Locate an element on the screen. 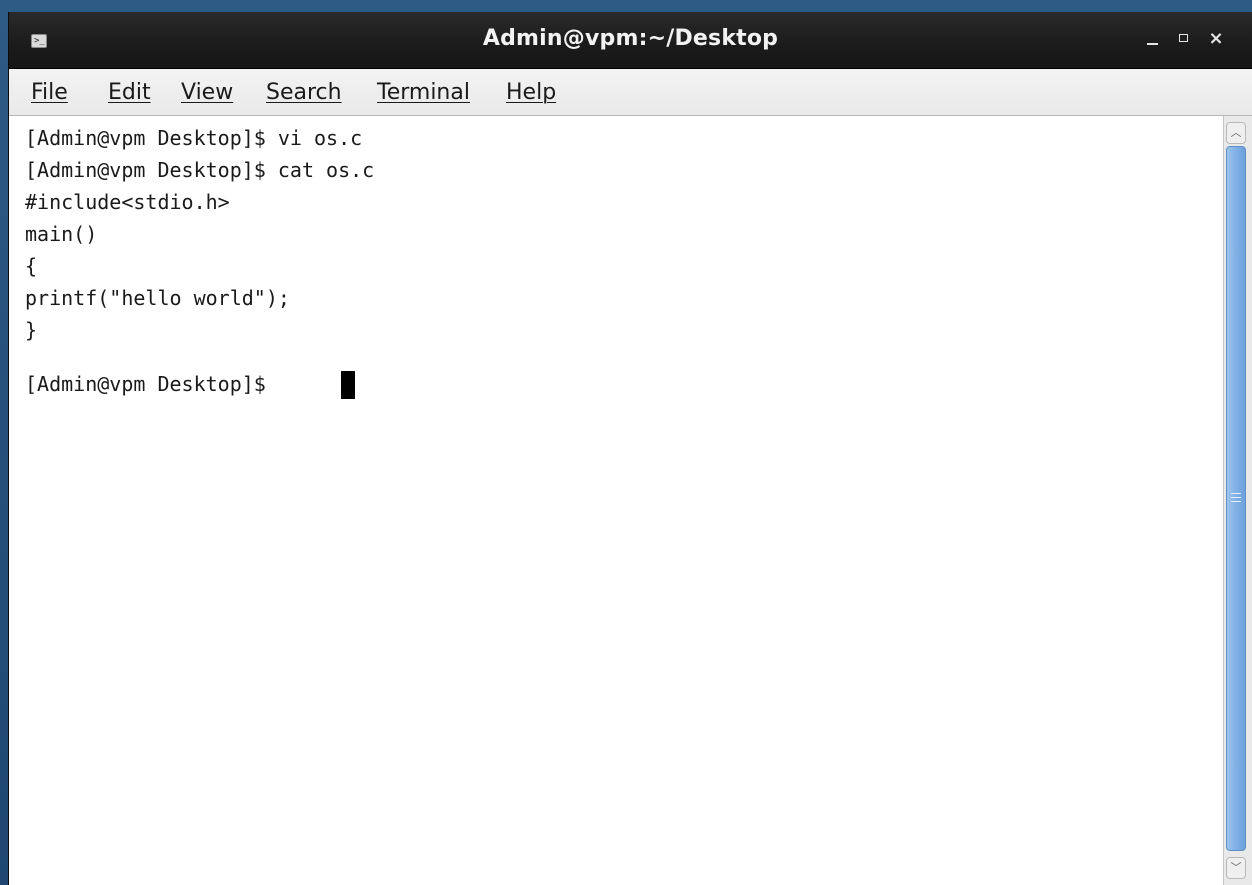  terminal-prompt: [Admin@vpm Desktop]$ is located at coordinates (151, 384).